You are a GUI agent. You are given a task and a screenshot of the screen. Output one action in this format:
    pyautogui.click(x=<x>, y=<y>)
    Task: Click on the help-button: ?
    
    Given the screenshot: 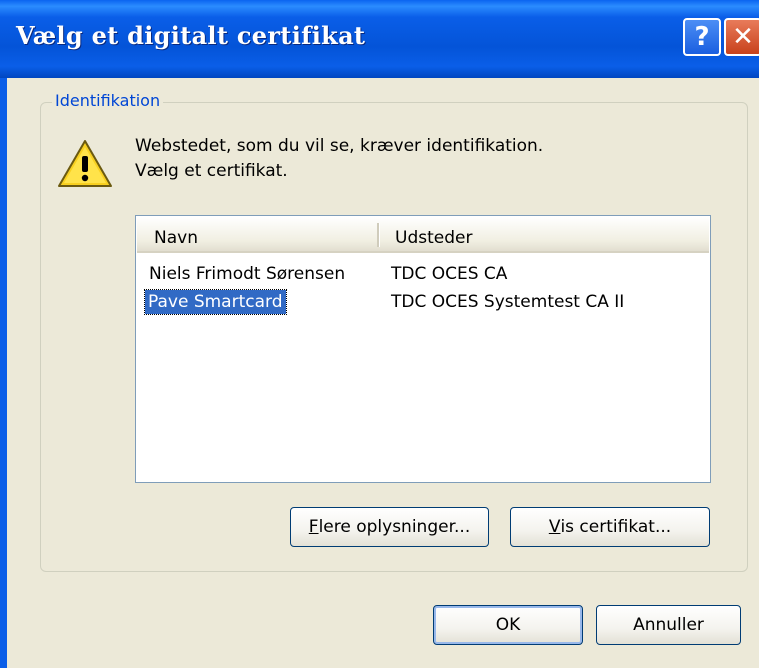 What is the action you would take?
    pyautogui.click(x=702, y=37)
    